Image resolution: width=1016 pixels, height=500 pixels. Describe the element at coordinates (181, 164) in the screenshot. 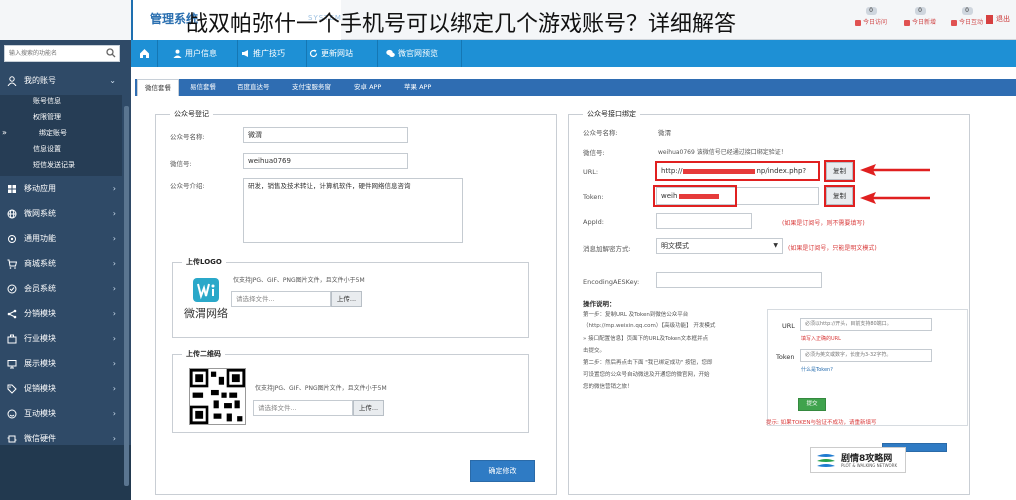

I see `wechat-id-label: 微信号:` at that location.